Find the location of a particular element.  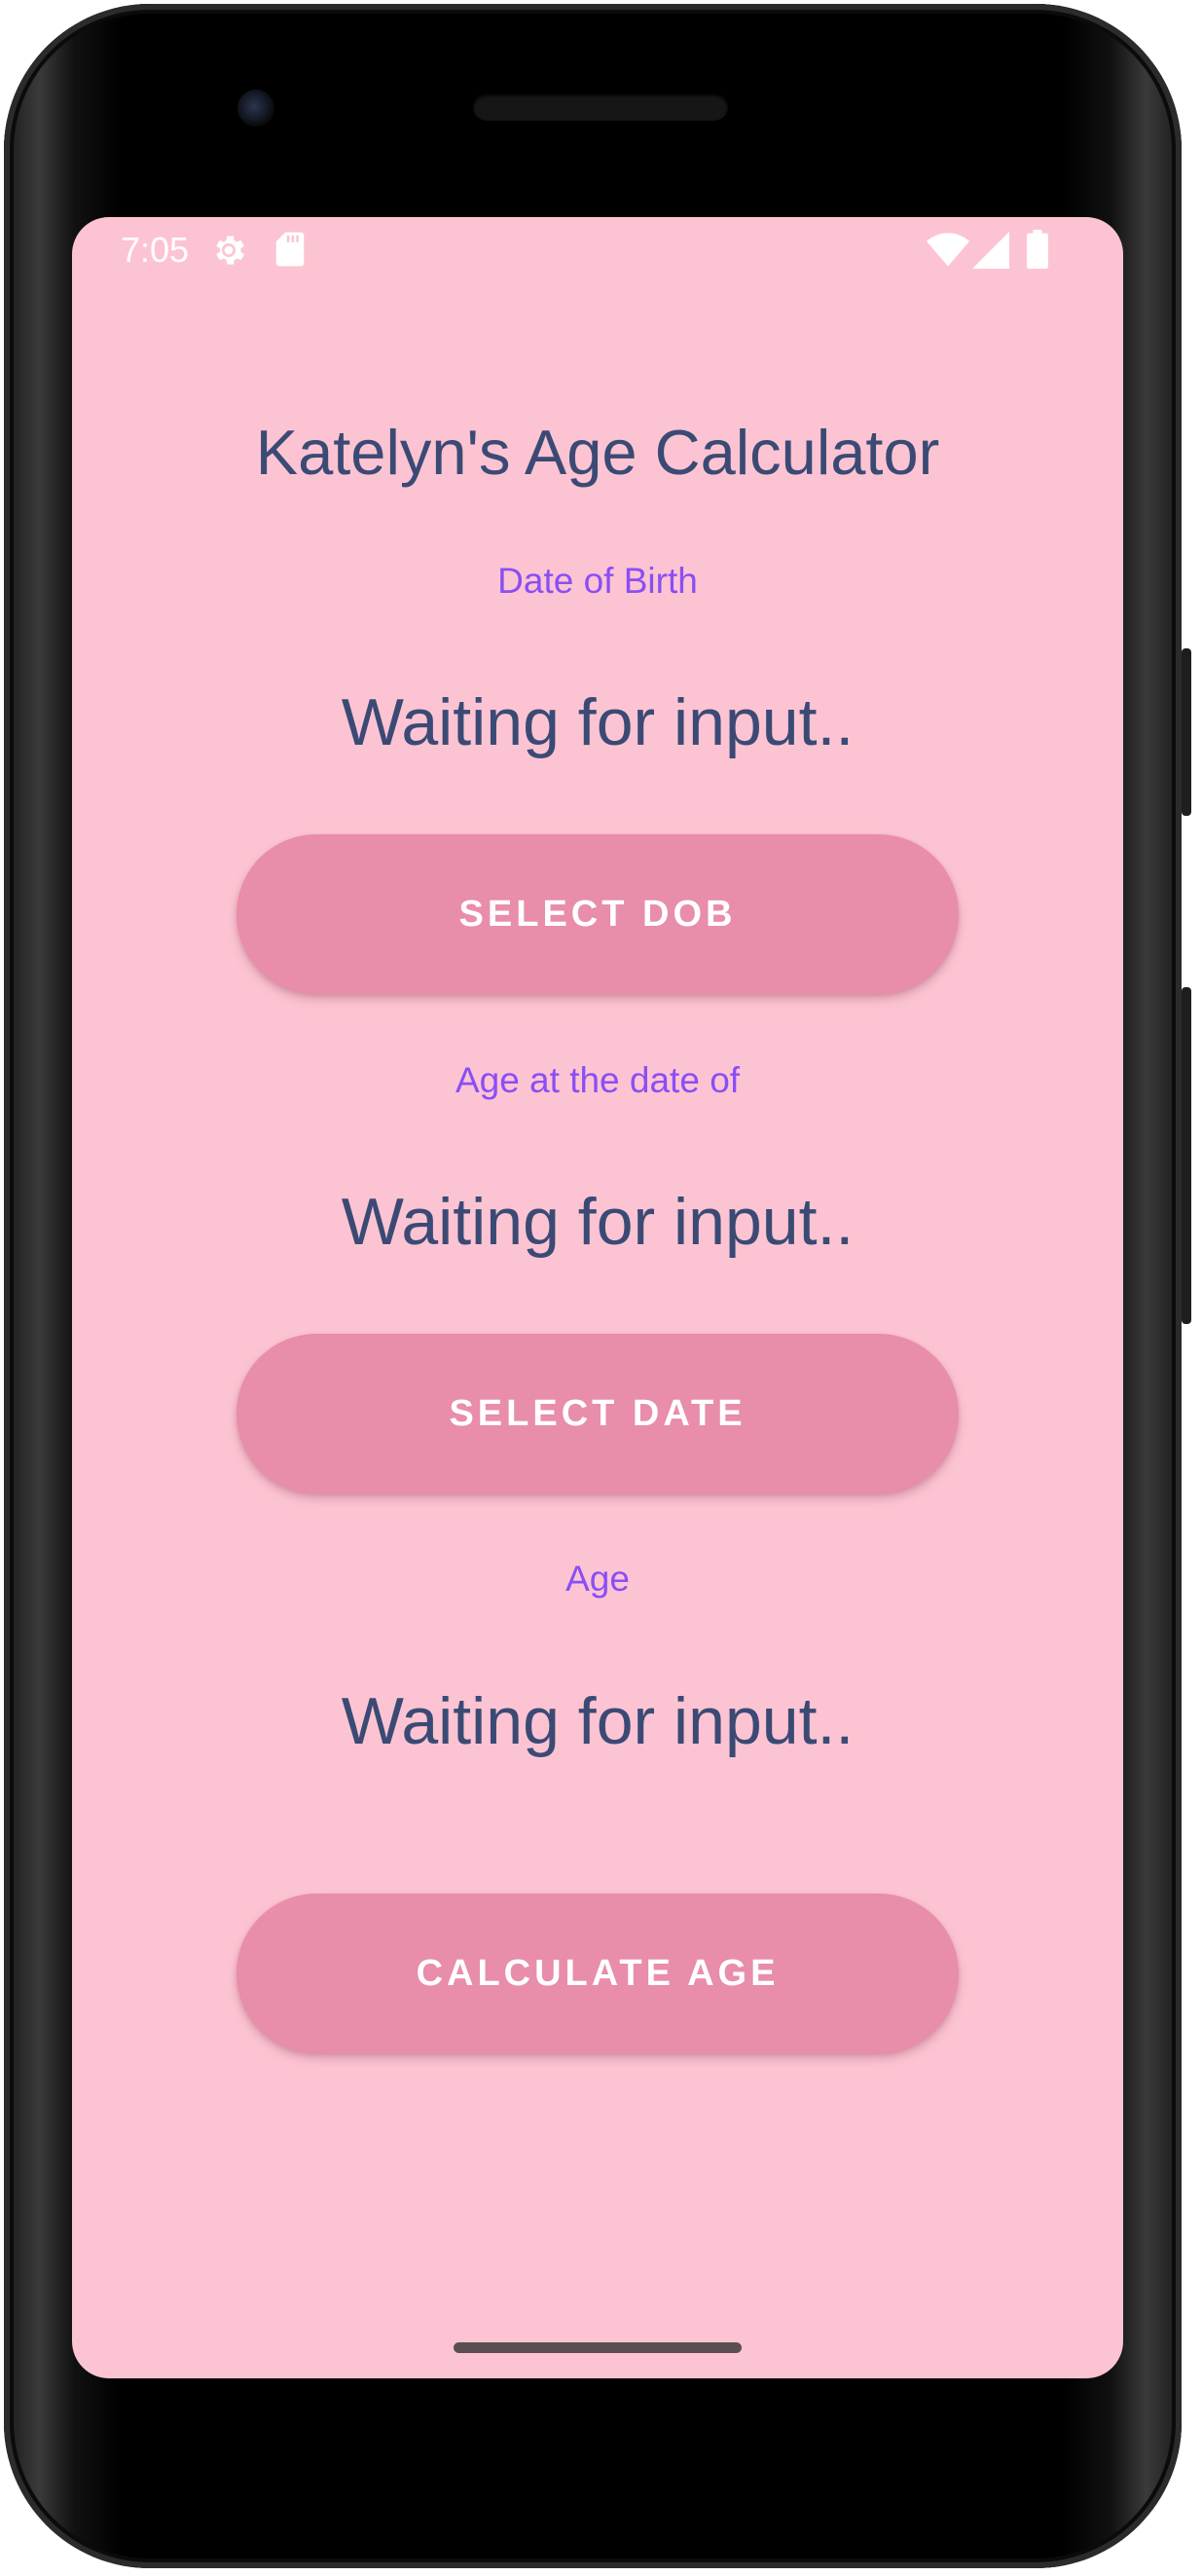

calculate-age-button: CALCULATE AGE is located at coordinates (598, 1973).